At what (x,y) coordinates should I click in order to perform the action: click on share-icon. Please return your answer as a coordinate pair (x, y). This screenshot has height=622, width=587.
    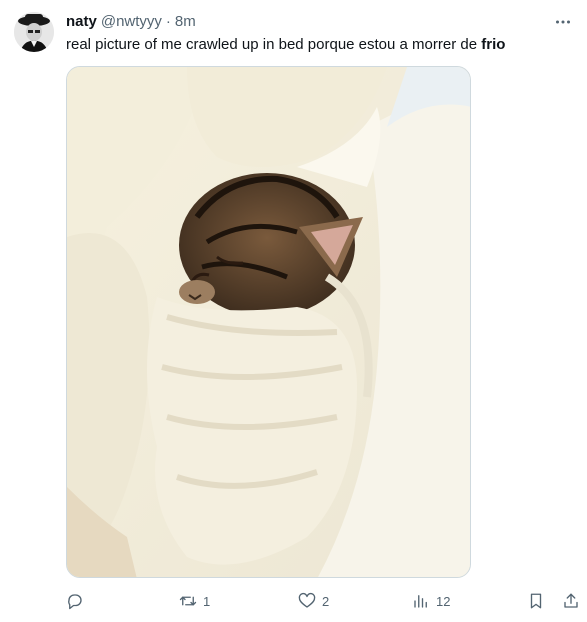
    Looking at the image, I should click on (571, 600).